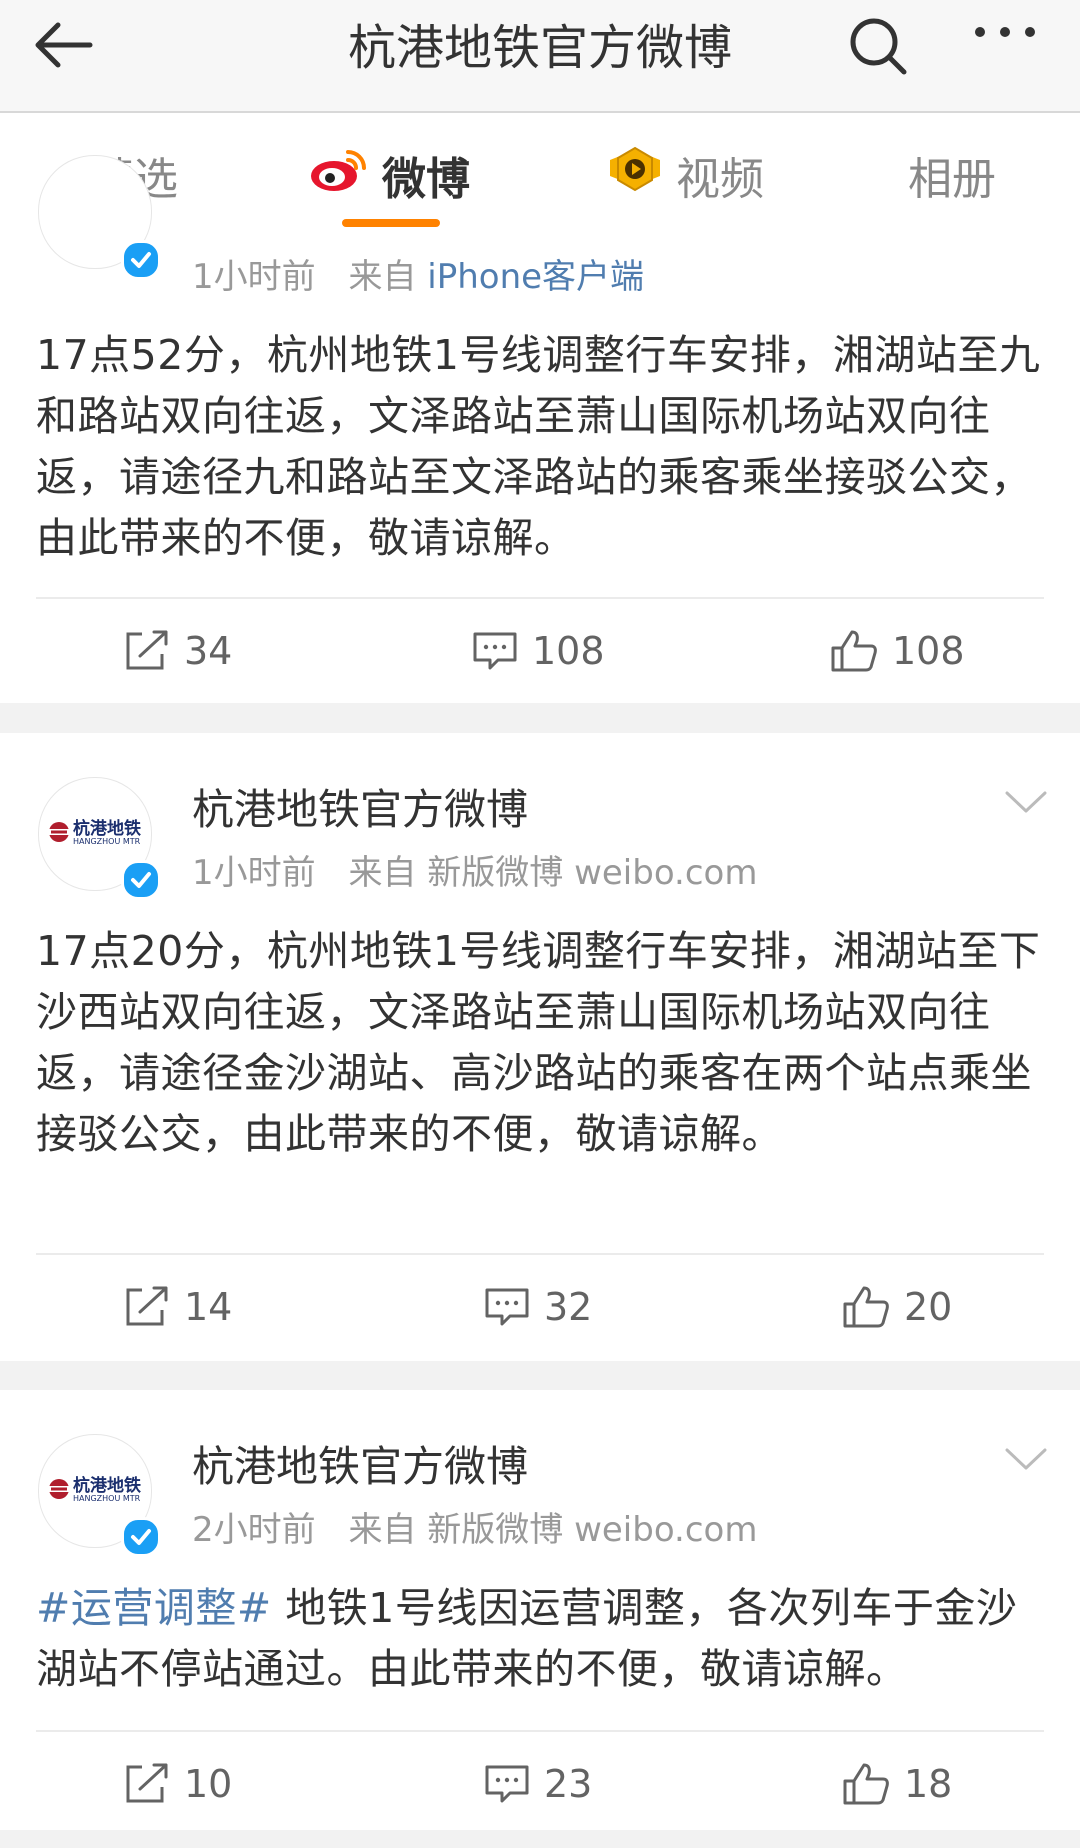  Describe the element at coordinates (897, 1307) in the screenshot. I see `like-button: 20` at that location.